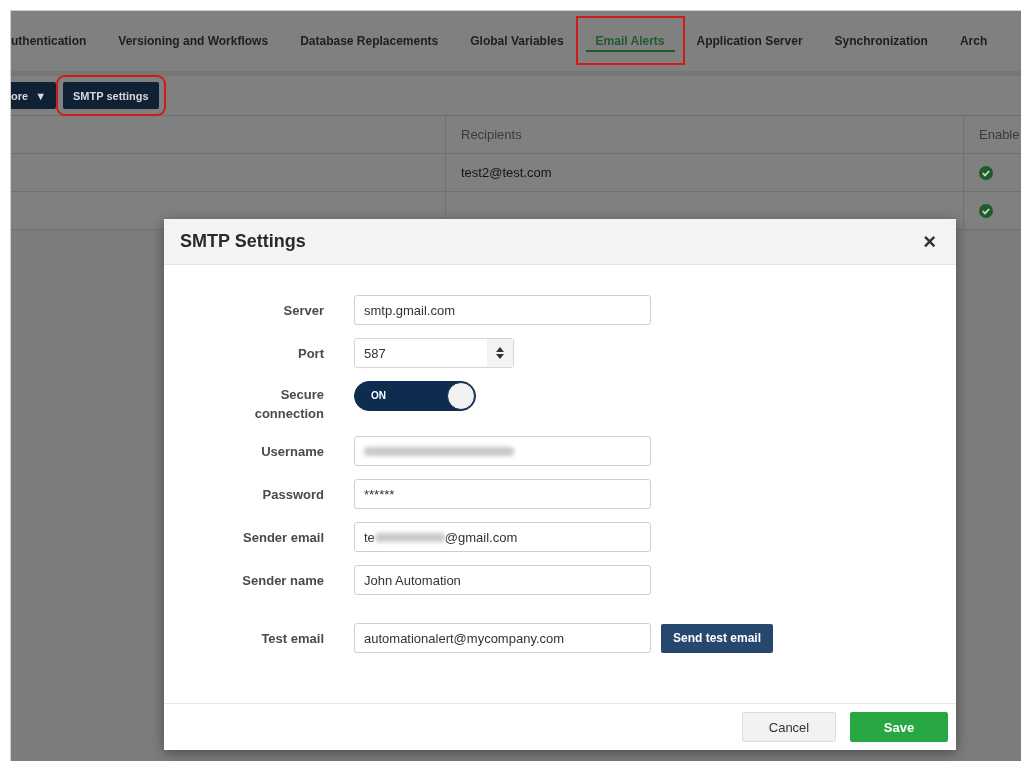 This screenshot has width=1021, height=761. I want to click on field-label: Sender name, so click(283, 580).